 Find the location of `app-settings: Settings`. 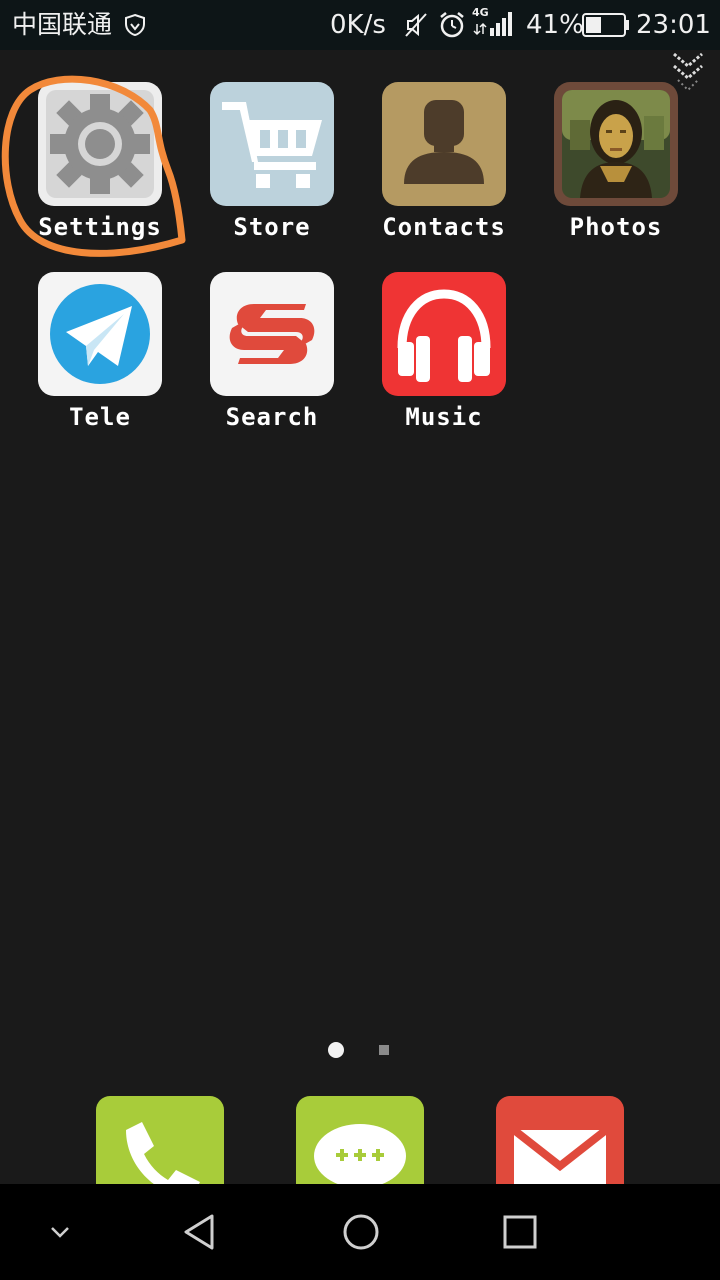

app-settings: Settings is located at coordinates (100, 165).